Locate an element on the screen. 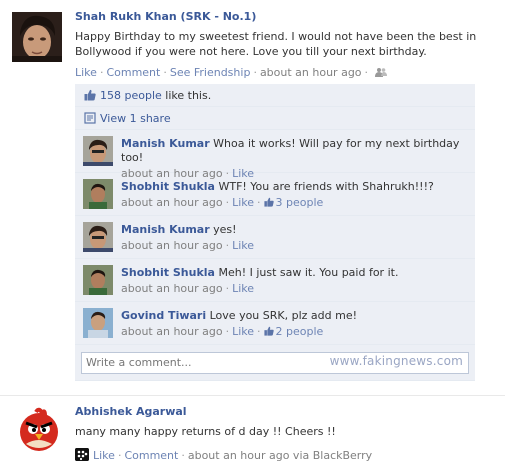 Image resolution: width=505 pixels, height=475 pixels. comment-text: WTF! You are friends with Shahrukh!!!? is located at coordinates (326, 186).